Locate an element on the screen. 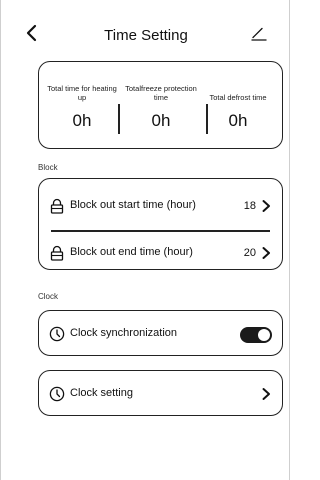 The height and width of the screenshot is (480, 320). section-label-block: Block is located at coordinates (48, 167).